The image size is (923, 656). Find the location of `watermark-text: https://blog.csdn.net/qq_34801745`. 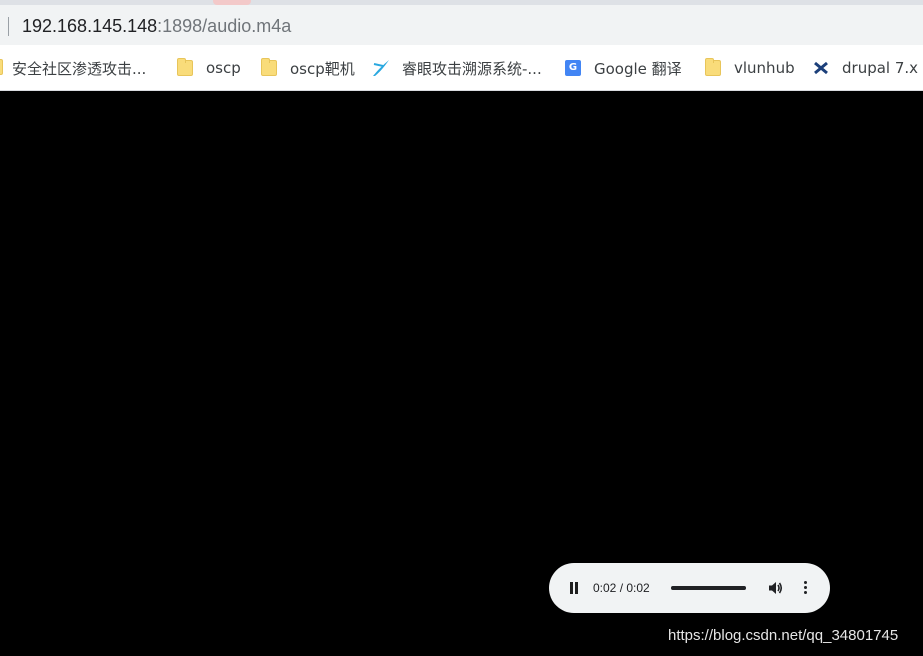

watermark-text: https://blog.csdn.net/qq_34801745 is located at coordinates (783, 635).